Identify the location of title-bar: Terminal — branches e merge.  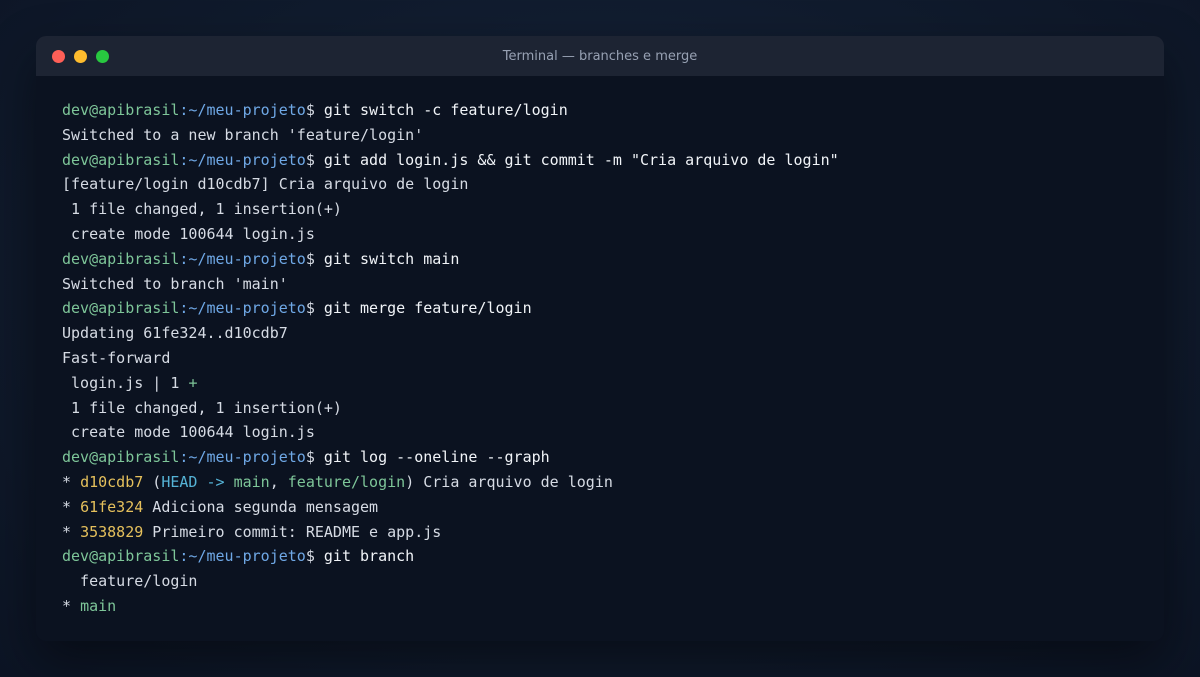
(600, 56).